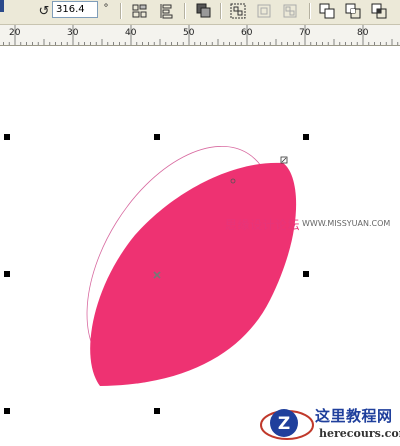 This screenshot has width=400, height=446. Describe the element at coordinates (7, 137) in the screenshot. I see `selection-handle-top-left` at that location.